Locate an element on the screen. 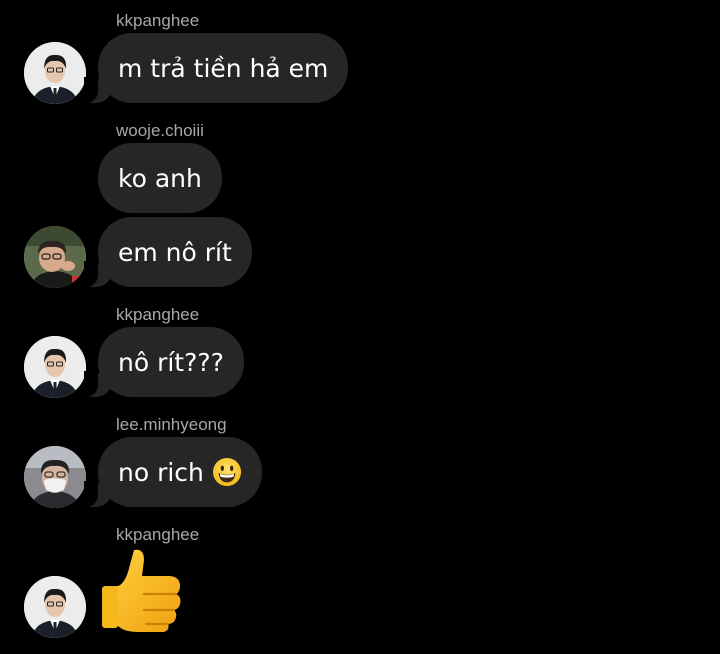  message-bubble: em nô rít is located at coordinates (168, 252).